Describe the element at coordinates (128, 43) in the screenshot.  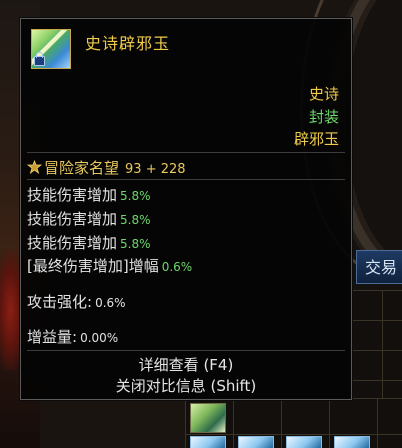
I see `item-title: 史诗辟邪玉` at that location.